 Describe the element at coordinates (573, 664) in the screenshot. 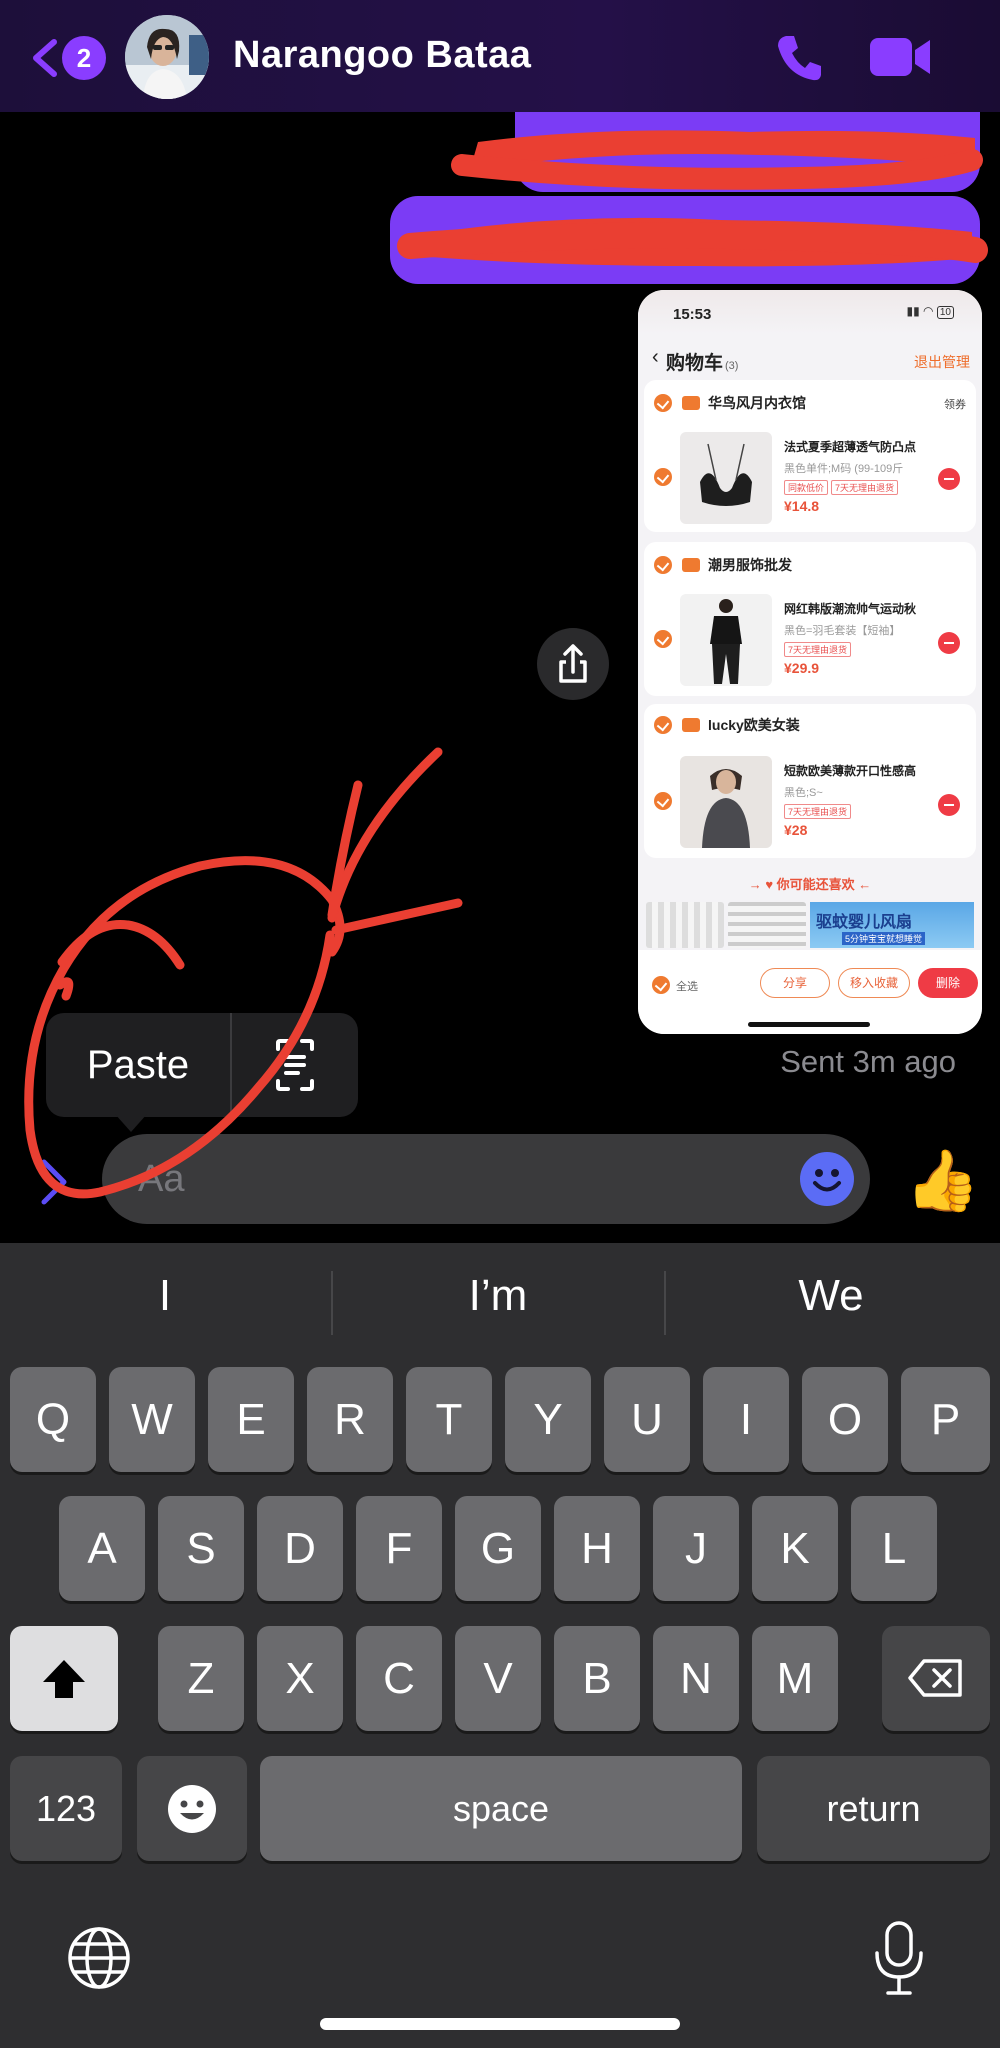

I see `share-button` at that location.